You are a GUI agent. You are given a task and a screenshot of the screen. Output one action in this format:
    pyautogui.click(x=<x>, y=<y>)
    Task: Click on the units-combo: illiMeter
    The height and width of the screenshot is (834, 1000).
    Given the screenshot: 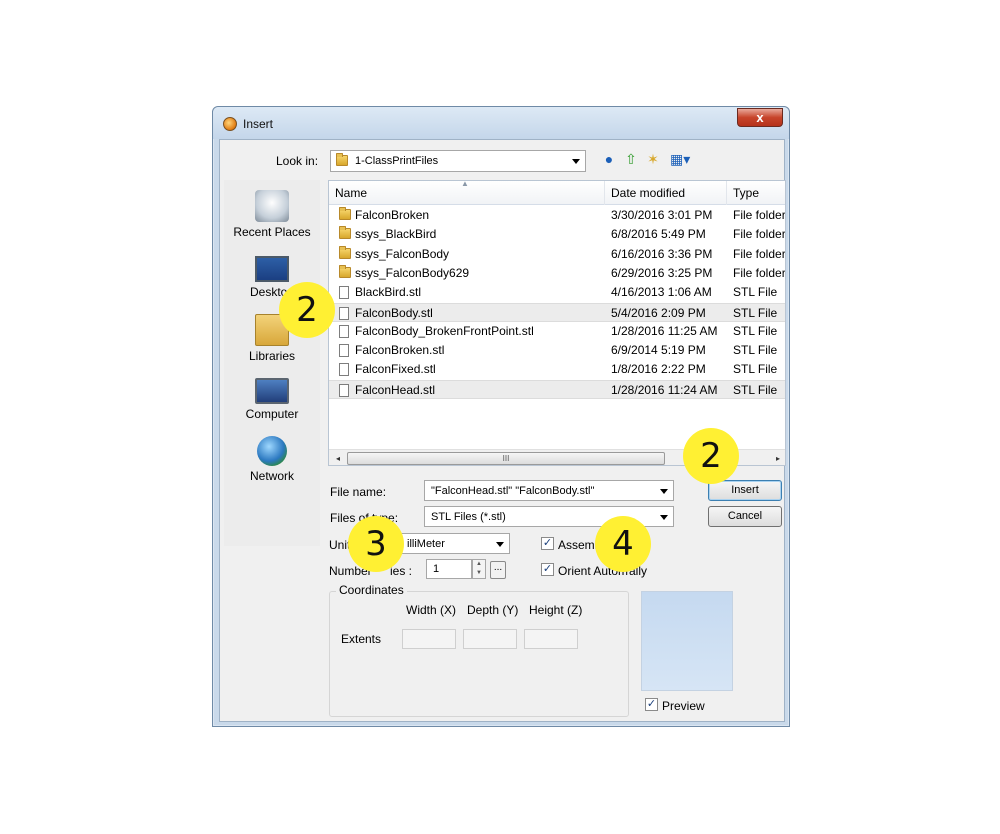 What is the action you would take?
    pyautogui.click(x=455, y=543)
    